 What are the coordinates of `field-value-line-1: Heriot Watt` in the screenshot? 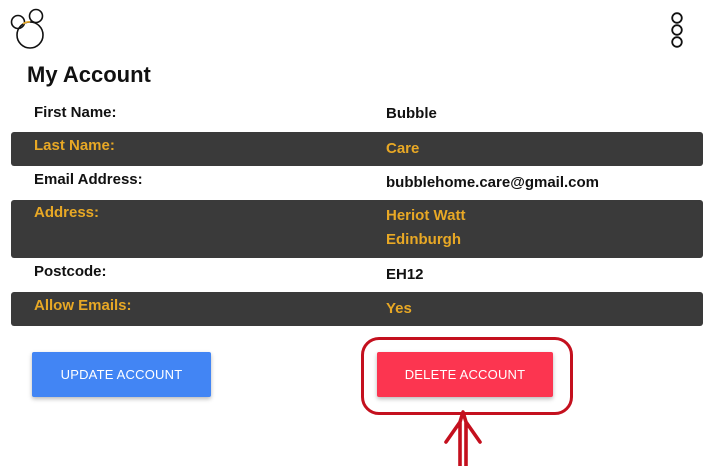 It's located at (426, 215).